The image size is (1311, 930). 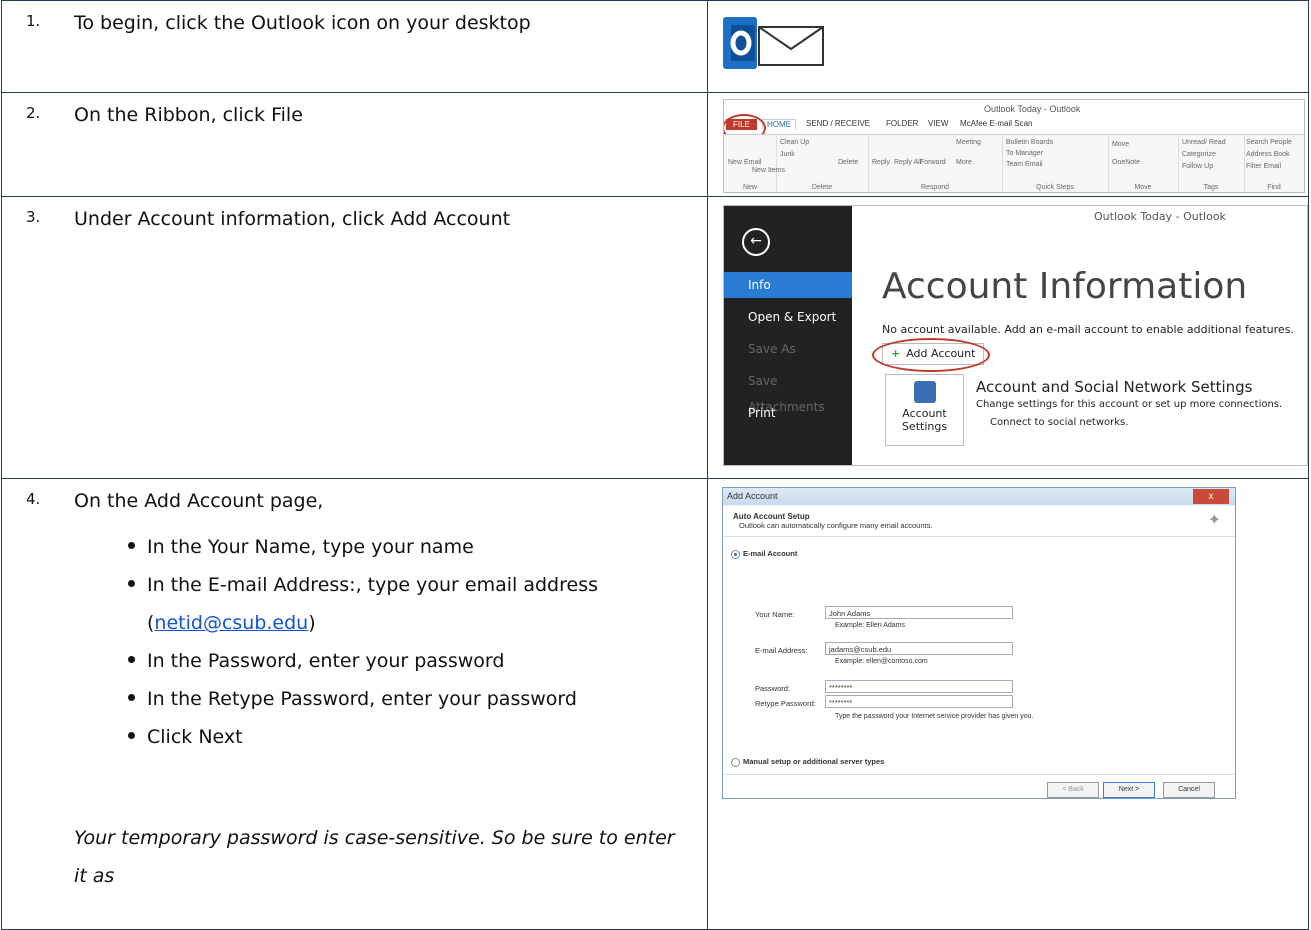 I want to click on more-button: More, so click(x=964, y=162).